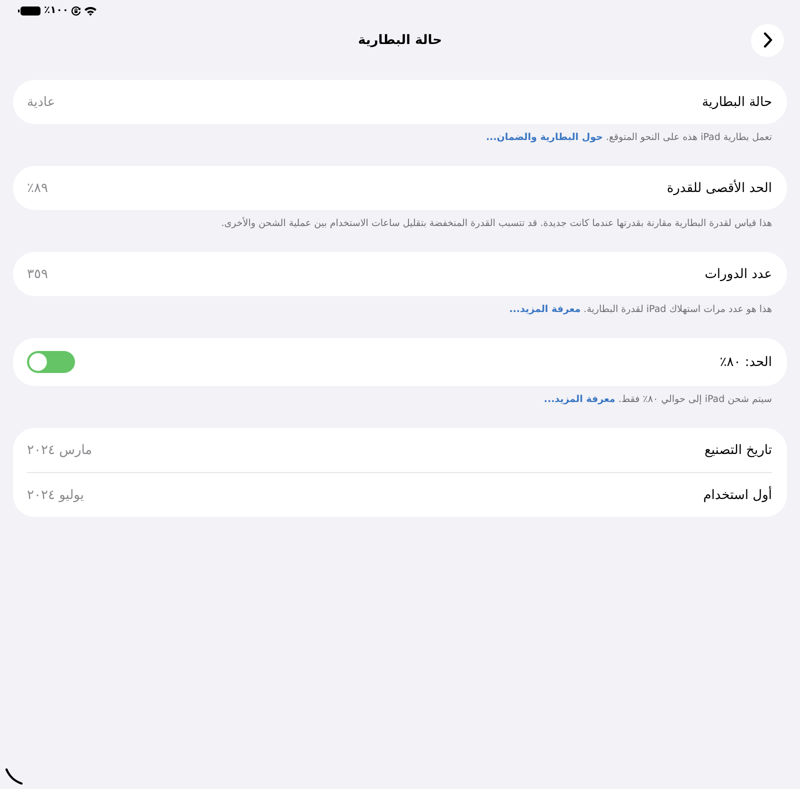  What do you see at coordinates (737, 495) in the screenshot?
I see `setting-label: أول استخدام` at bounding box center [737, 495].